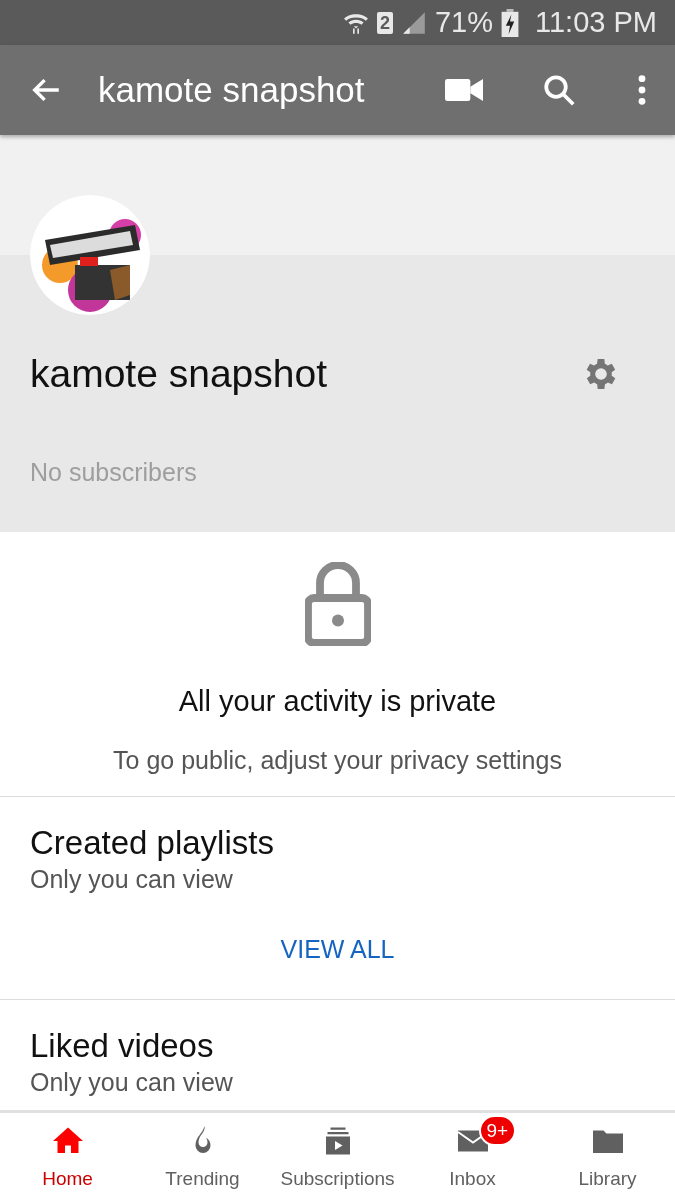 The width and height of the screenshot is (675, 1200). I want to click on battery-charging-icon, so click(510, 22).